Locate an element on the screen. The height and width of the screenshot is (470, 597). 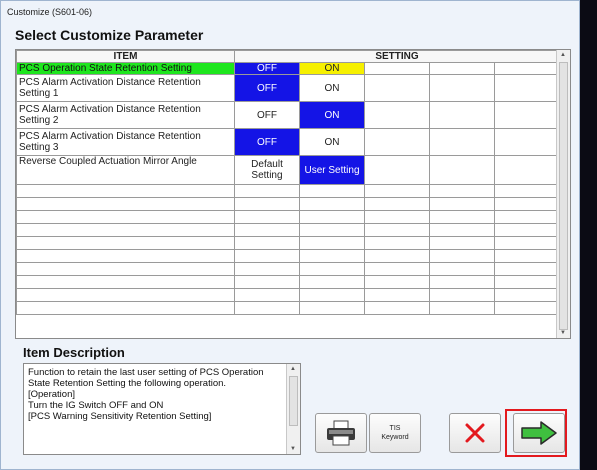
setting-option-user: User Setting is located at coordinates (332, 170).